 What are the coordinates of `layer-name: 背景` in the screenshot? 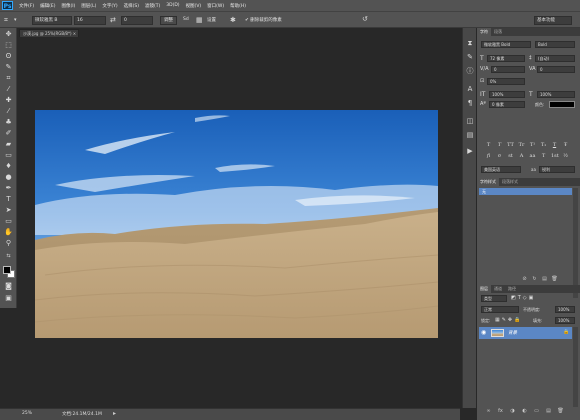 It's located at (512, 333).